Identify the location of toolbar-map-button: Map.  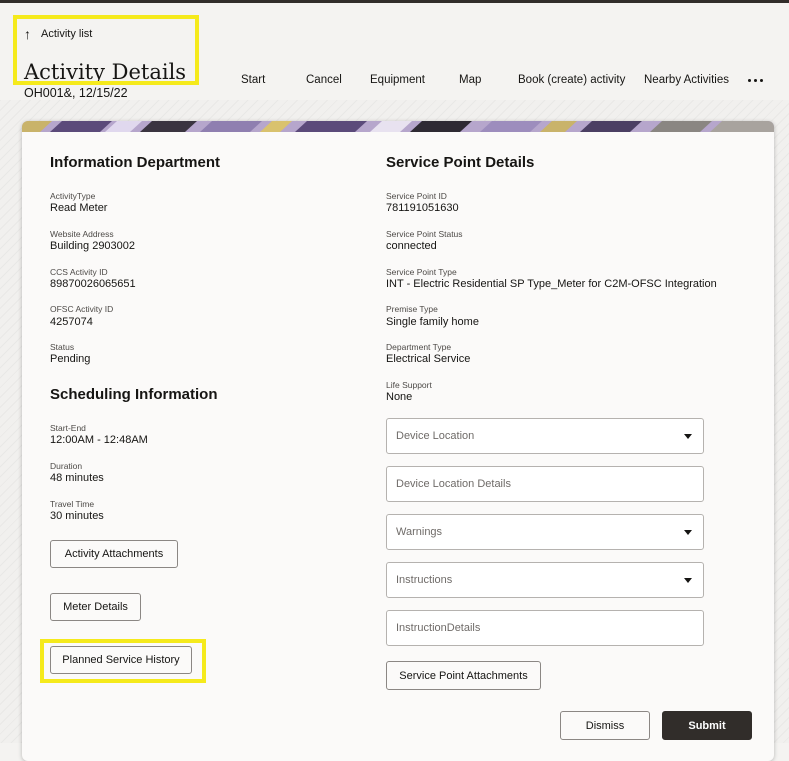
(470, 80).